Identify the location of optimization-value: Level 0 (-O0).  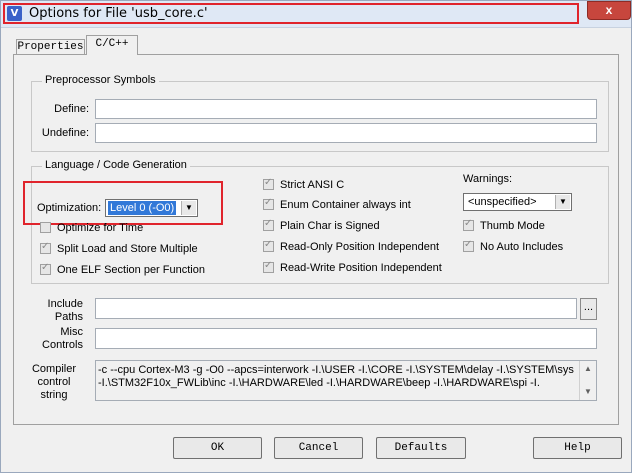
(142, 208).